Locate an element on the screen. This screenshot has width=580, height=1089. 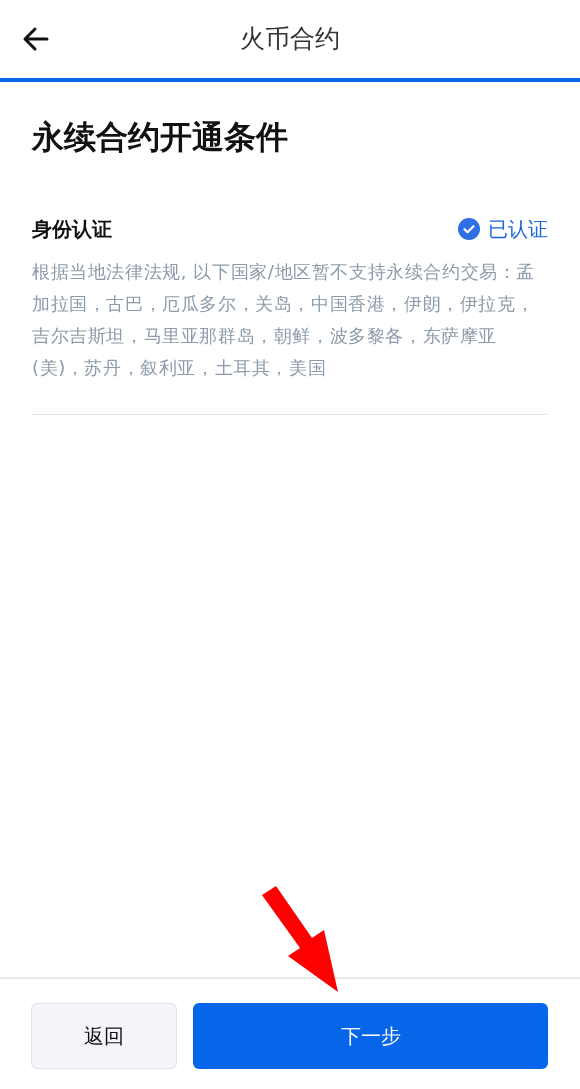
restriction-note: 根据当地法律法规, 以下国家/地区暂不支持永续合约交易：孟加拉国，古巴，厄瓜多尔，关岛，中国香港，伊朗，伊拉克，吉尔吉斯坦，马里亚那群岛，朝鲜，波多黎各，东萨摩亚(美)，苏丹，叙利亚，土耳其，美国 is located at coordinates (284, 320).